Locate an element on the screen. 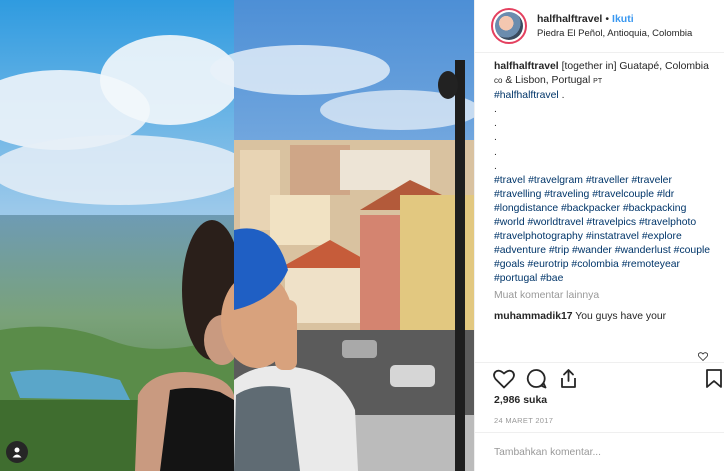 This screenshot has height=471, width=724. caption-text-mid: & Lisbon, Portugal is located at coordinates (548, 81).